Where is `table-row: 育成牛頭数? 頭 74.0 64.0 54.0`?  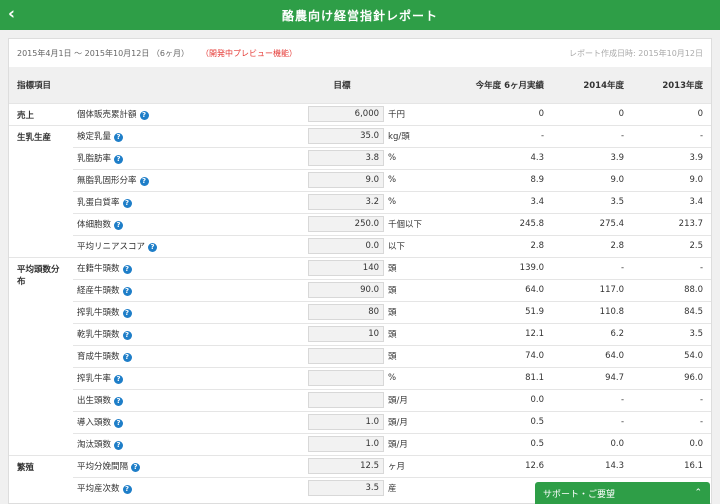
table-row: 育成牛頭数? 頭 74.0 64.0 54.0 is located at coordinates (360, 355).